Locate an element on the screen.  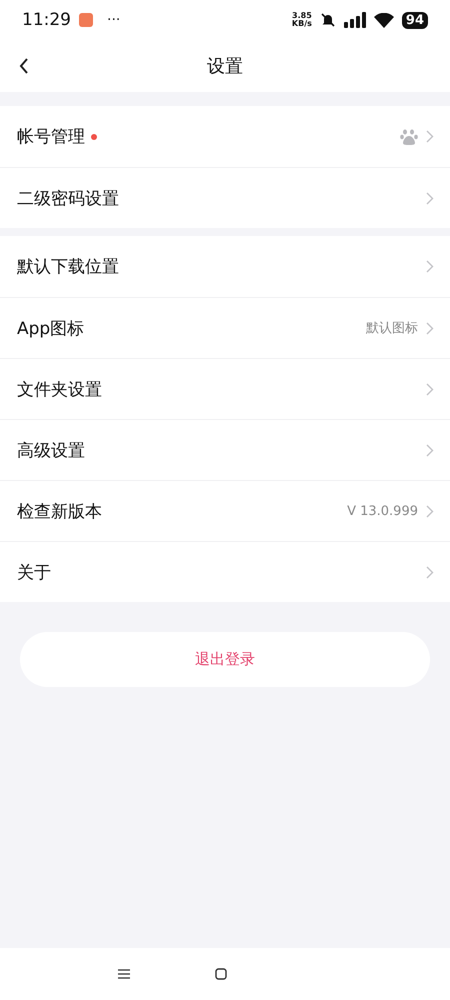
row-value: V 13.0.999 is located at coordinates (382, 511).